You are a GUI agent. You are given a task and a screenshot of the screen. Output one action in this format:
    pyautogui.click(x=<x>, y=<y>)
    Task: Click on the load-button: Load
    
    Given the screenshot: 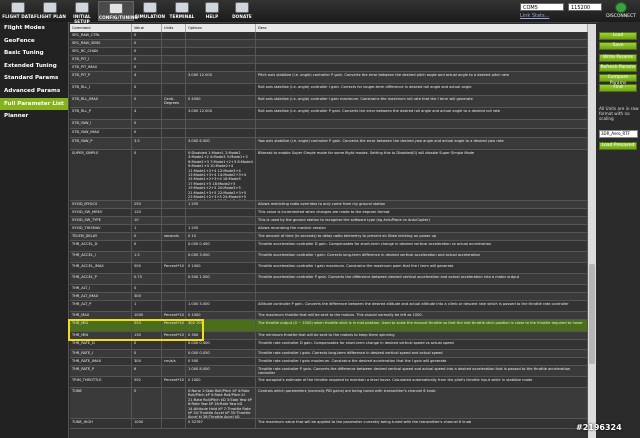 What is the action you would take?
    pyautogui.click(x=618, y=36)
    